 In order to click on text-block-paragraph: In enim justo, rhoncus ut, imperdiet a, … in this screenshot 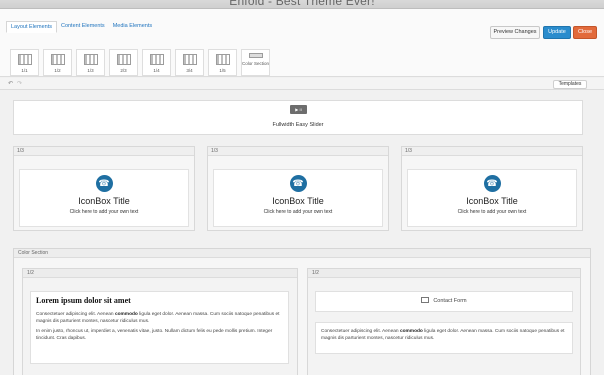, I will do `click(154, 335)`.